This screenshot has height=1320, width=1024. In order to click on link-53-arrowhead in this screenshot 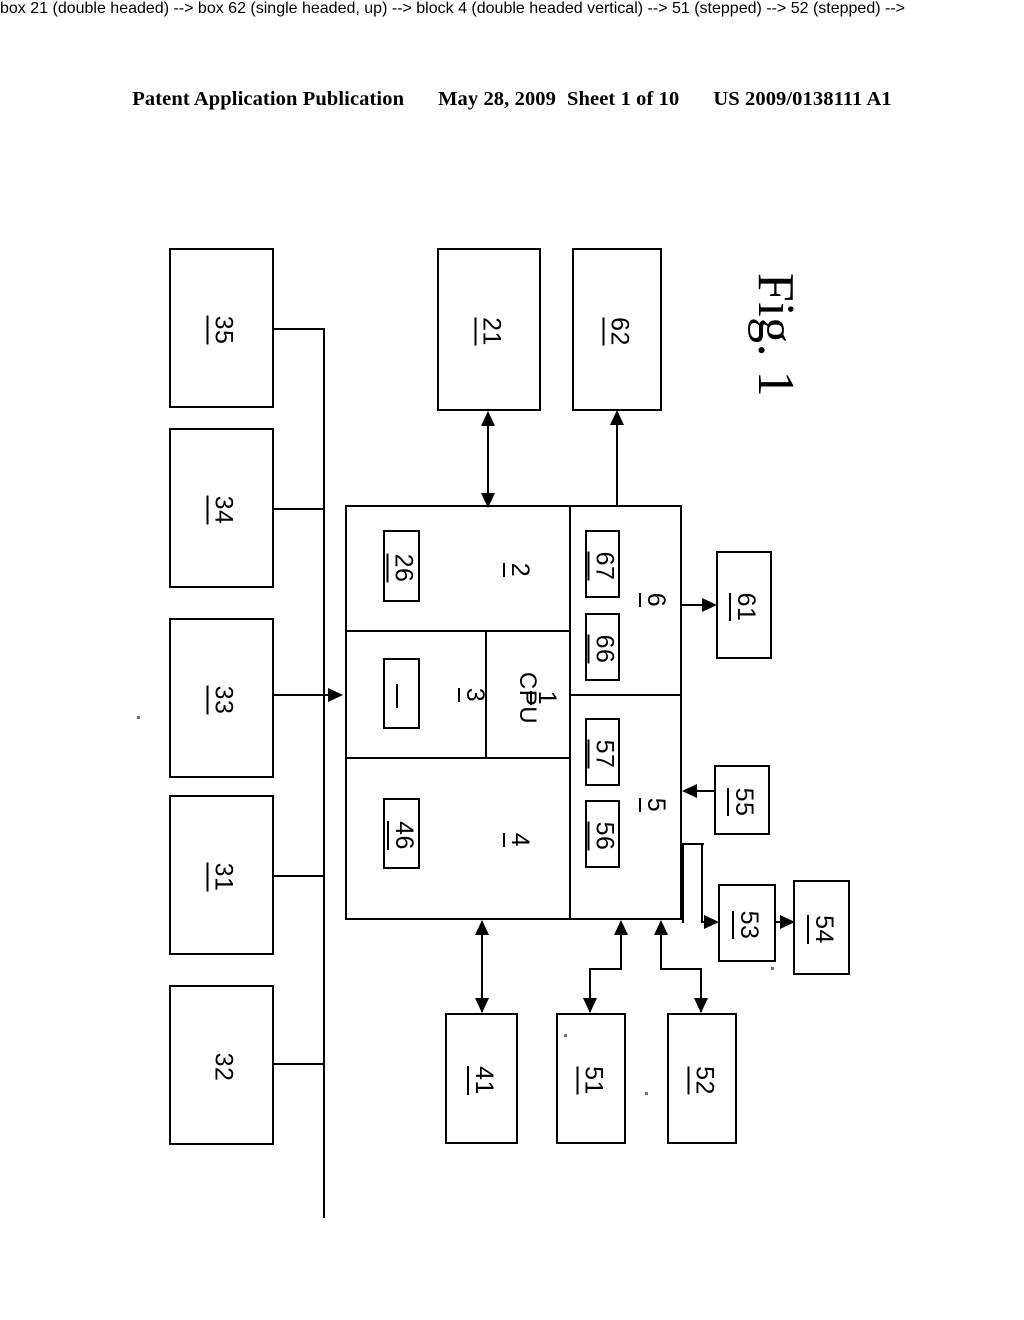, I will do `click(711, 922)`.